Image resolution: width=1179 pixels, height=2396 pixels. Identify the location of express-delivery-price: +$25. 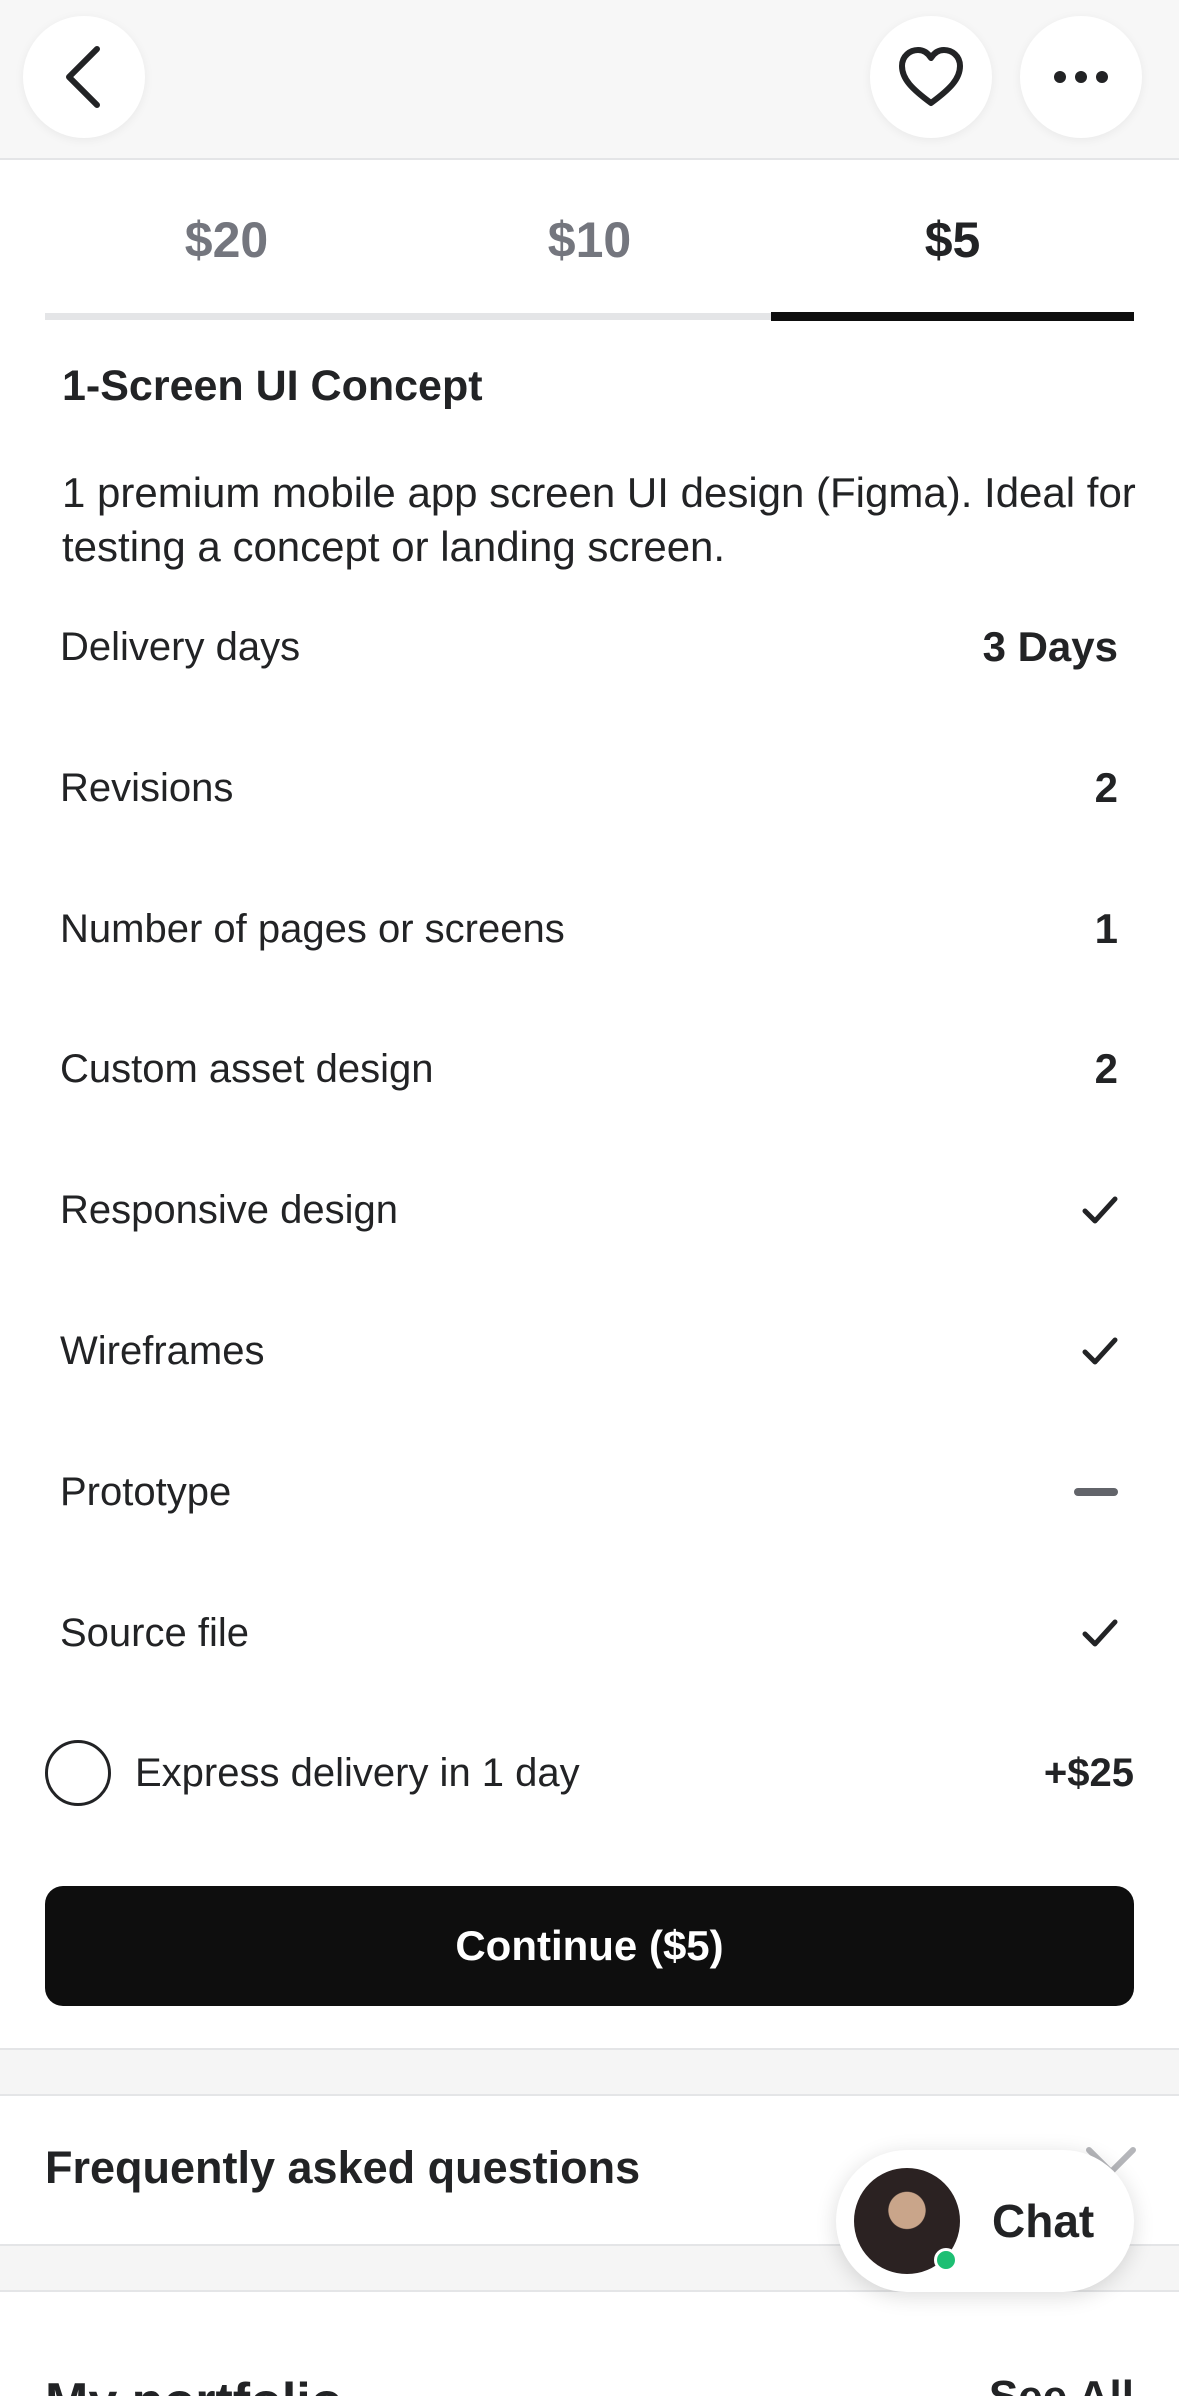
(1088, 1772).